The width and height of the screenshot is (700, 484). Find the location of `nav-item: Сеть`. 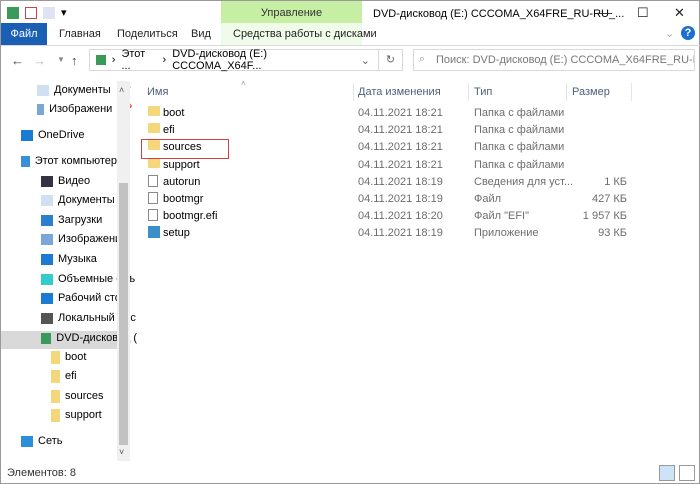

nav-item: Сеть is located at coordinates (69, 441).